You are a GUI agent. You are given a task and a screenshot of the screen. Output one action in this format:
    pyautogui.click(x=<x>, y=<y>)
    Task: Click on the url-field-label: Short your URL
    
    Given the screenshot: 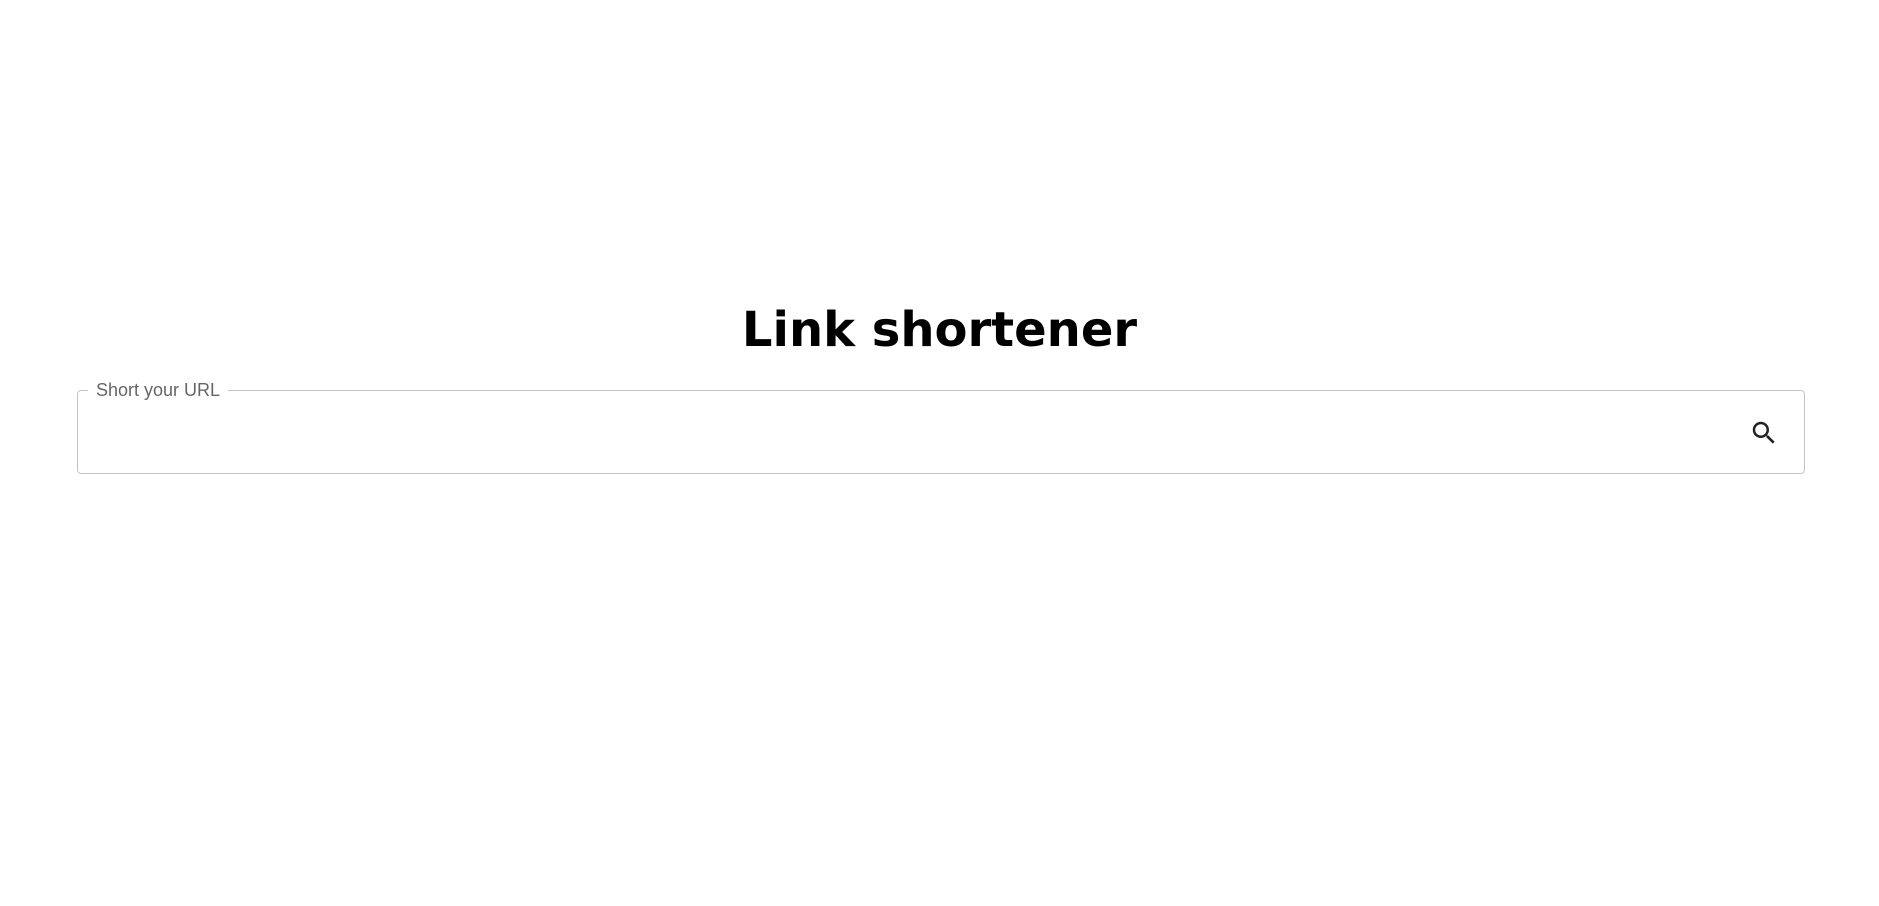 What is the action you would take?
    pyautogui.click(x=158, y=390)
    